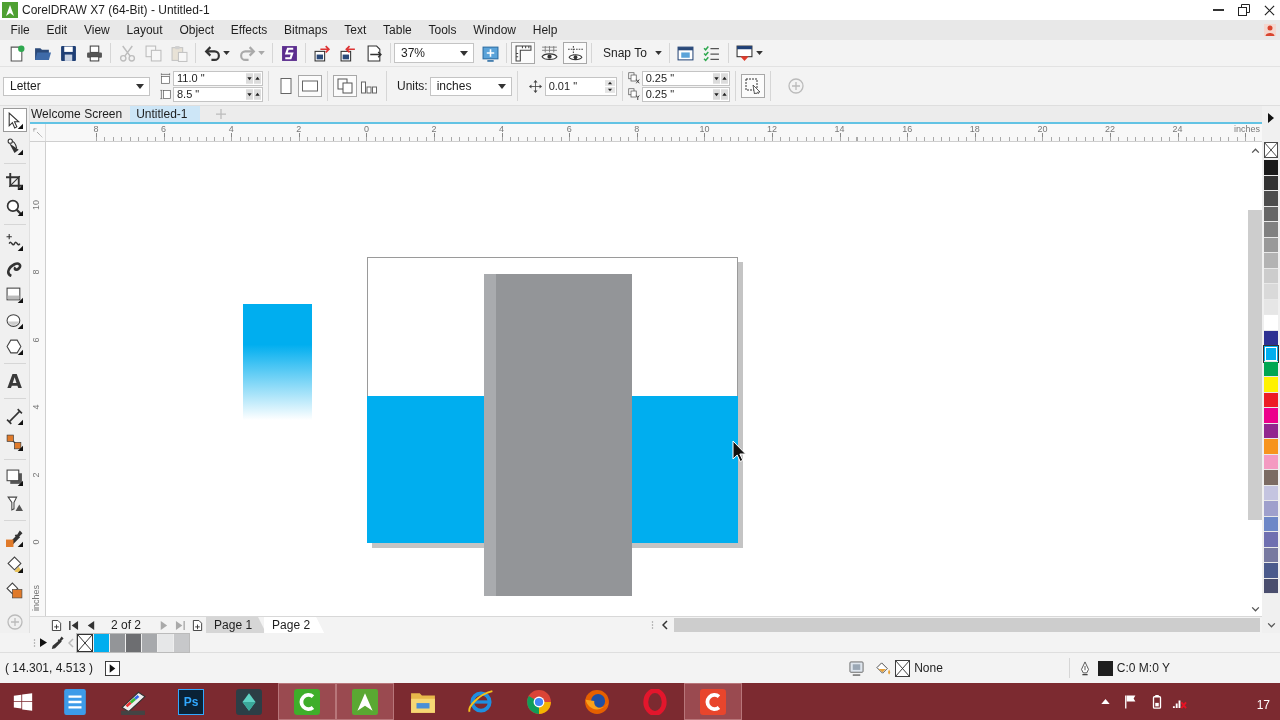 The width and height of the screenshot is (1280, 720). Describe the element at coordinates (68, 53) in the screenshot. I see `save-icon` at that location.